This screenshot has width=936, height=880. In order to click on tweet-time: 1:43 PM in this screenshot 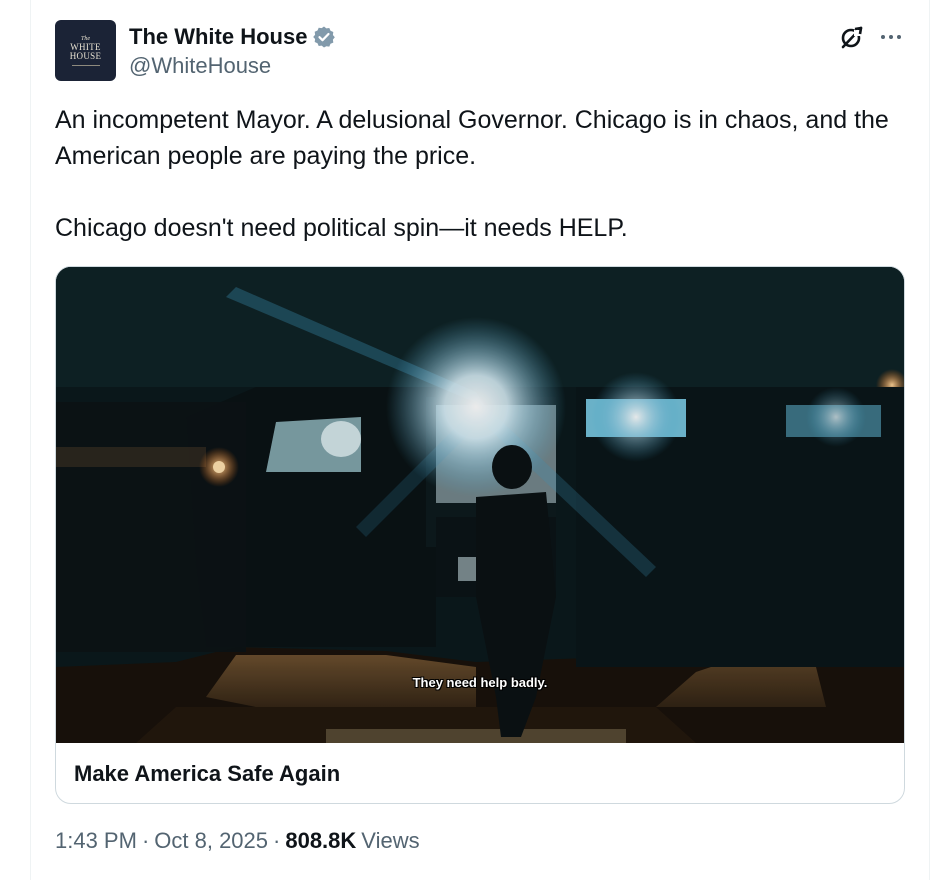, I will do `click(96, 841)`.